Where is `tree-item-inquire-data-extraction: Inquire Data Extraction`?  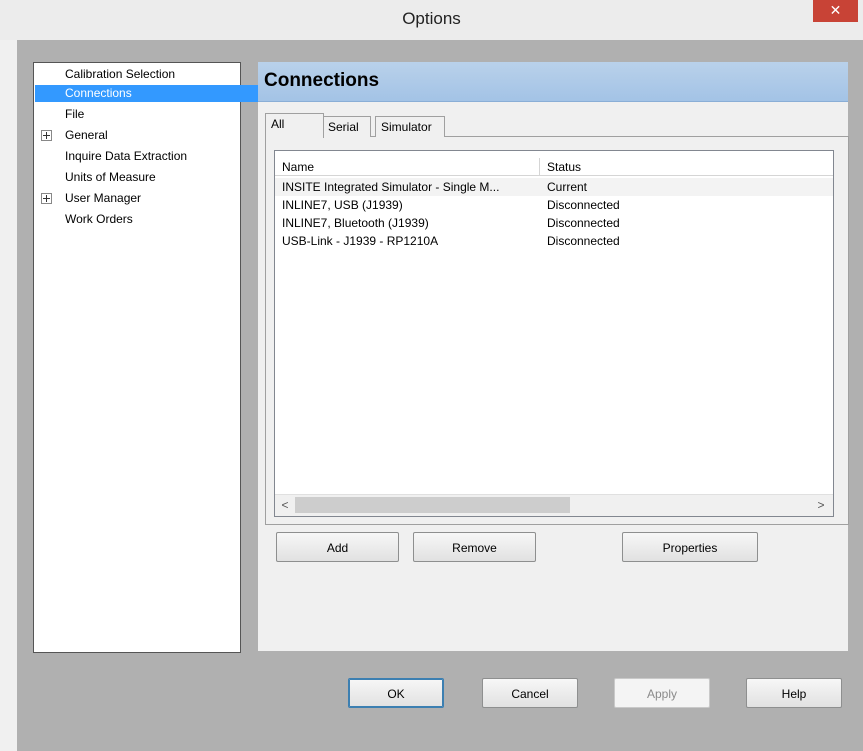 tree-item-inquire-data-extraction: Inquire Data Extraction is located at coordinates (126, 156).